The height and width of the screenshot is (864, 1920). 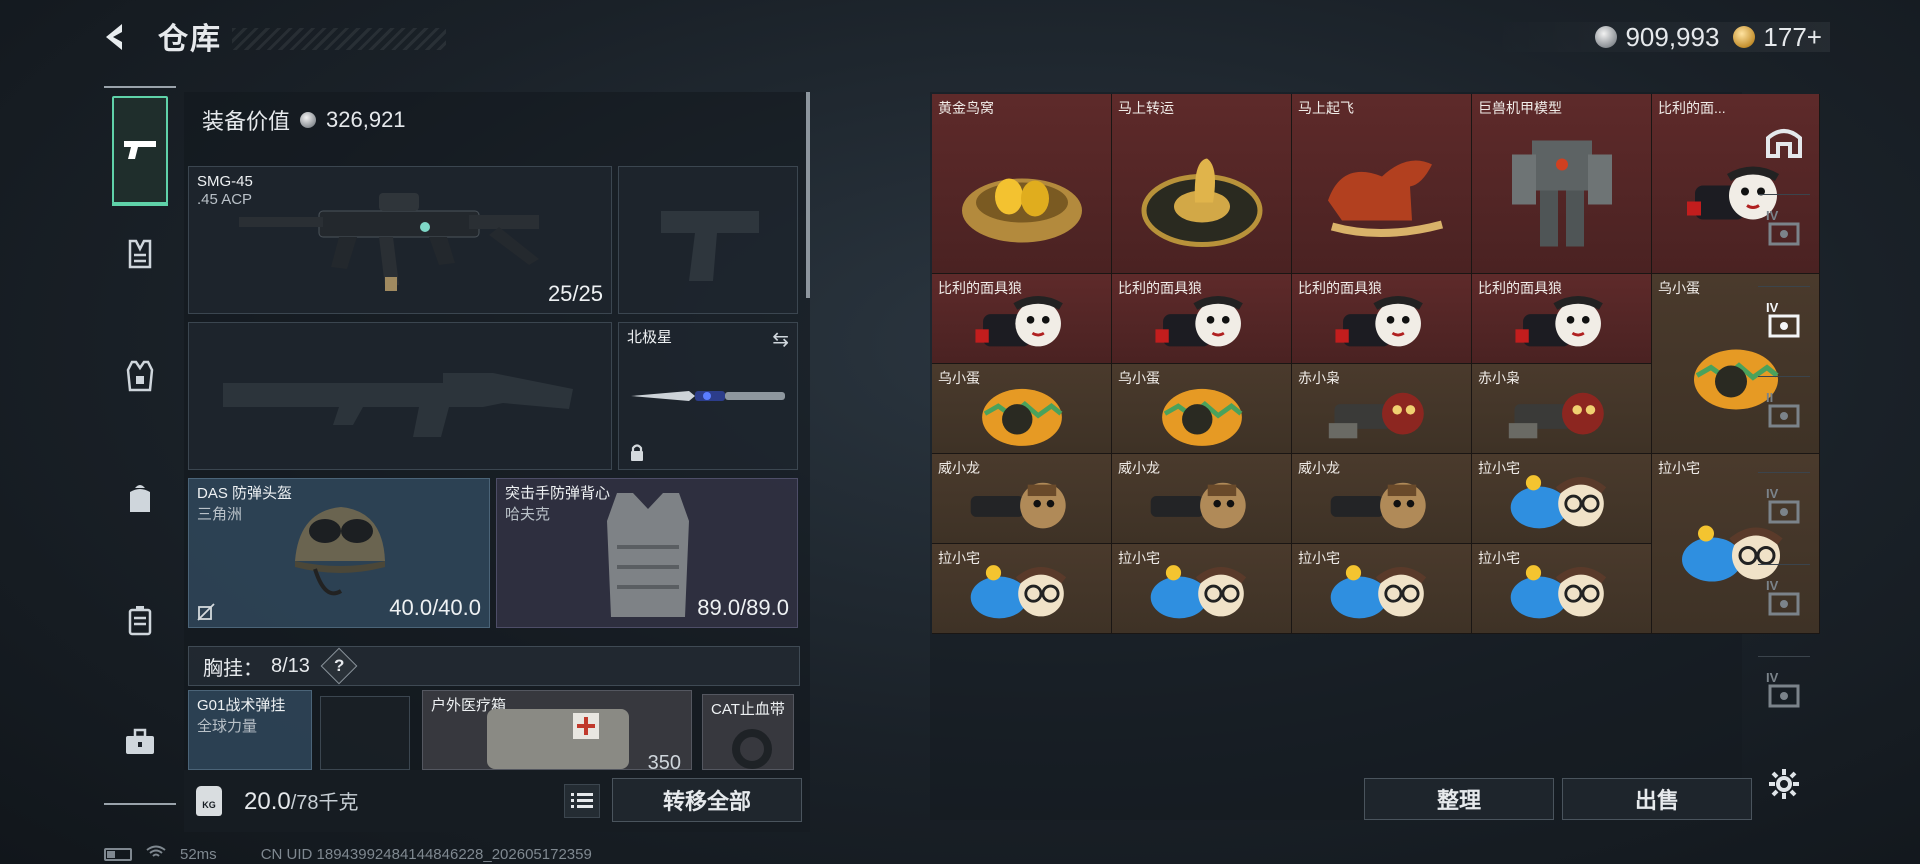 What do you see at coordinates (1562, 197) in the screenshot?
I see `mech-model-icon` at bounding box center [1562, 197].